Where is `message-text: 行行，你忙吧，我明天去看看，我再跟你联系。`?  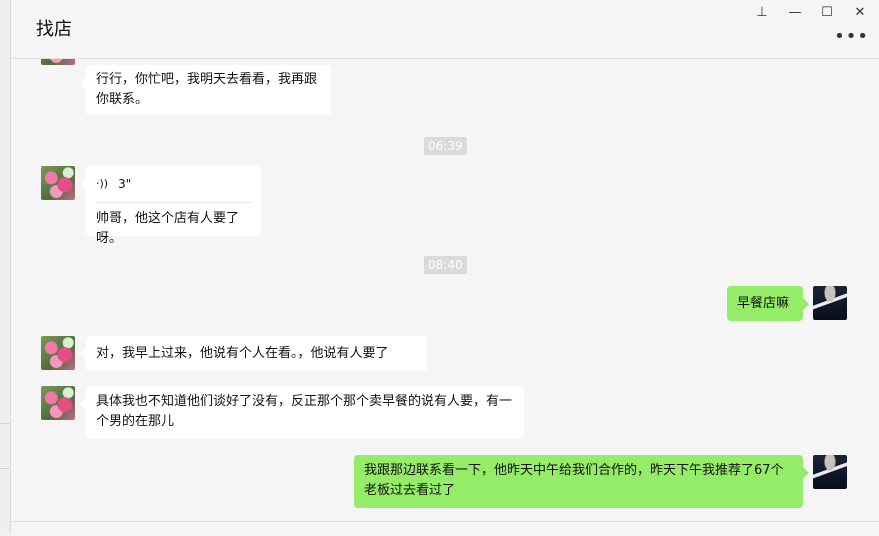
message-text: 行行，你忙吧，我明天去看看，我再跟你联系。 is located at coordinates (207, 89).